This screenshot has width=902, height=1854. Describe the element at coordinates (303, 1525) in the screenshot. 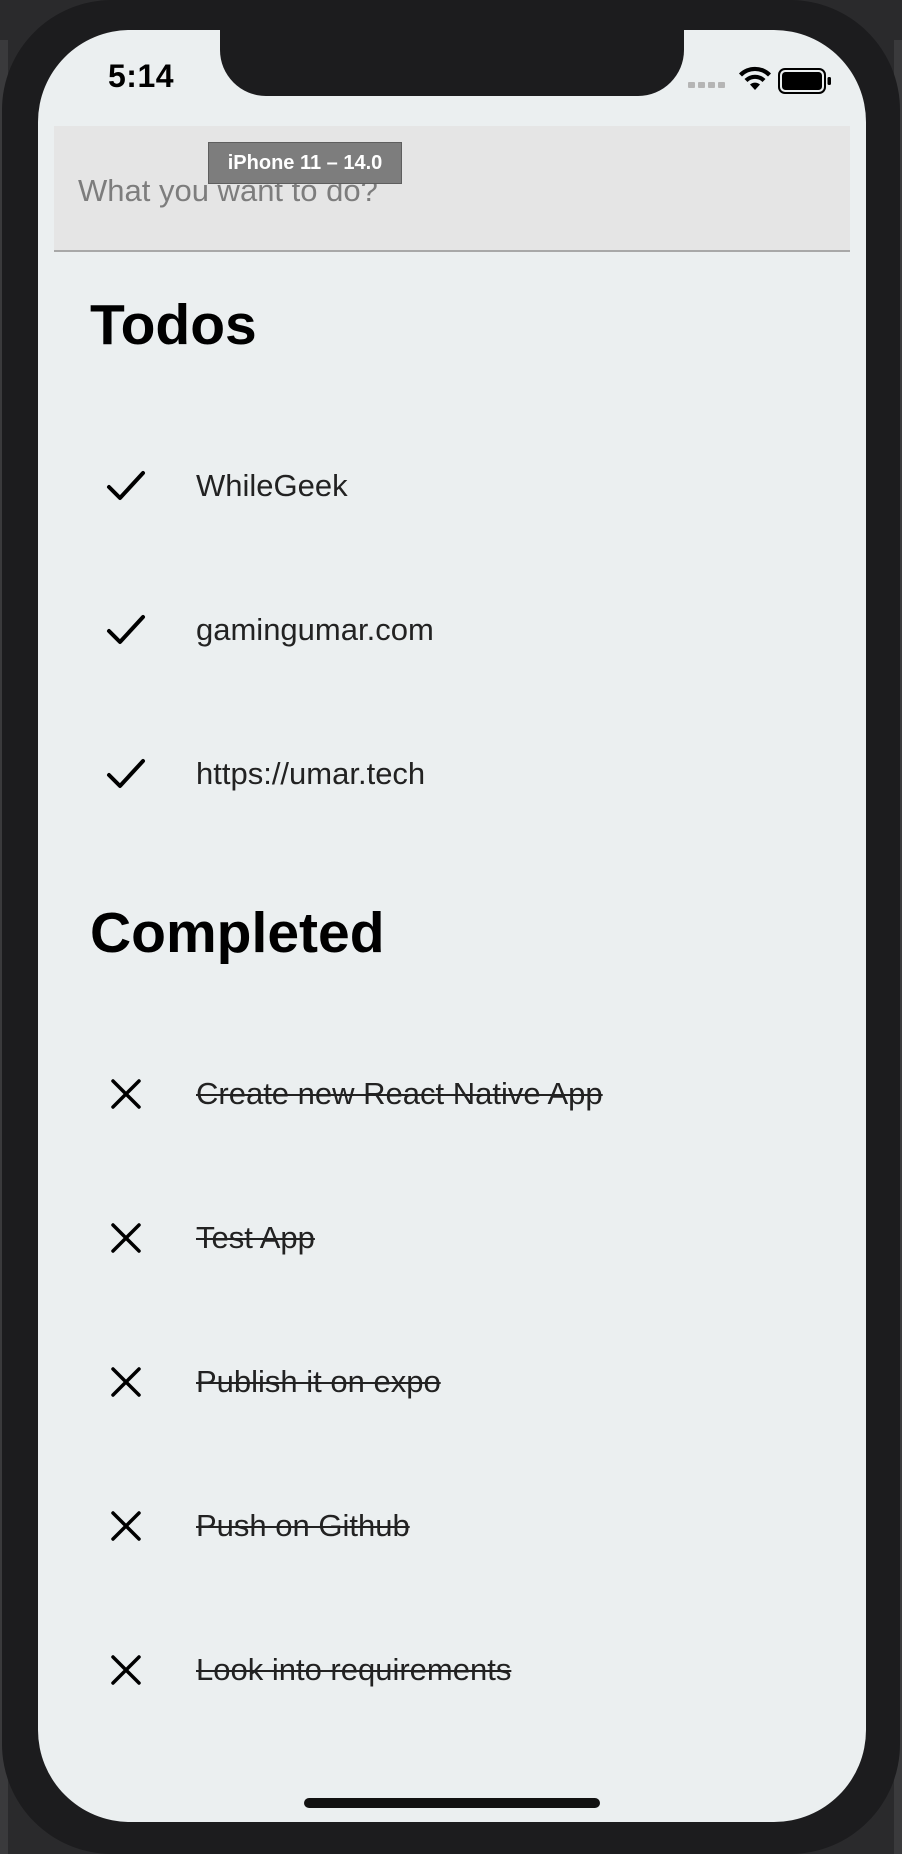

I see `completed-item-text: Push on Github` at that location.